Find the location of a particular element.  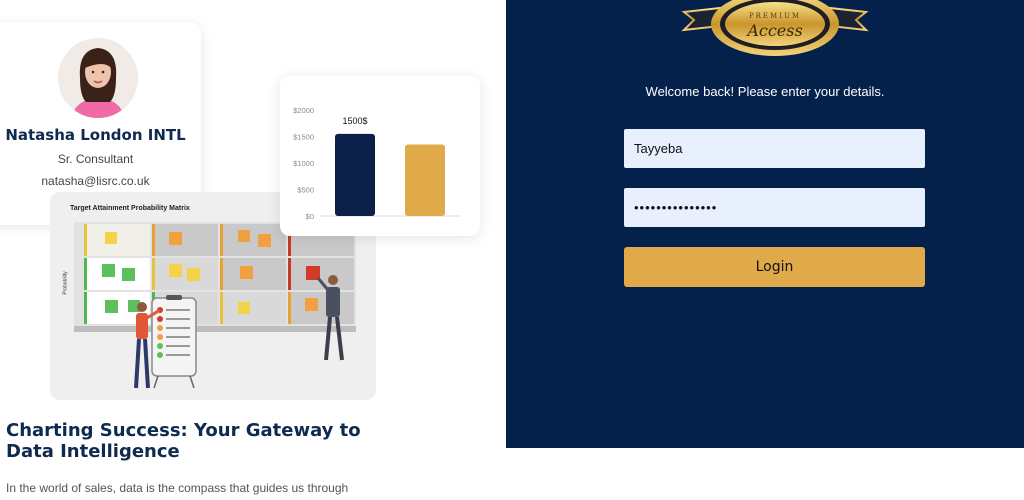

consultant-avatar is located at coordinates (98, 78).